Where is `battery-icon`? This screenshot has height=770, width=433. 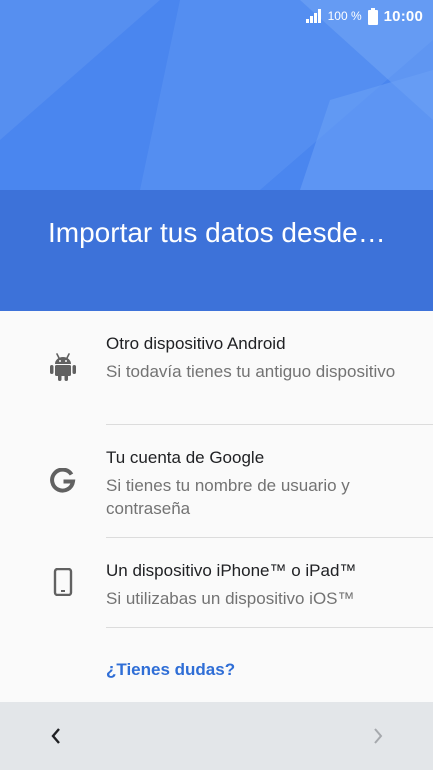
battery-icon is located at coordinates (372, 16).